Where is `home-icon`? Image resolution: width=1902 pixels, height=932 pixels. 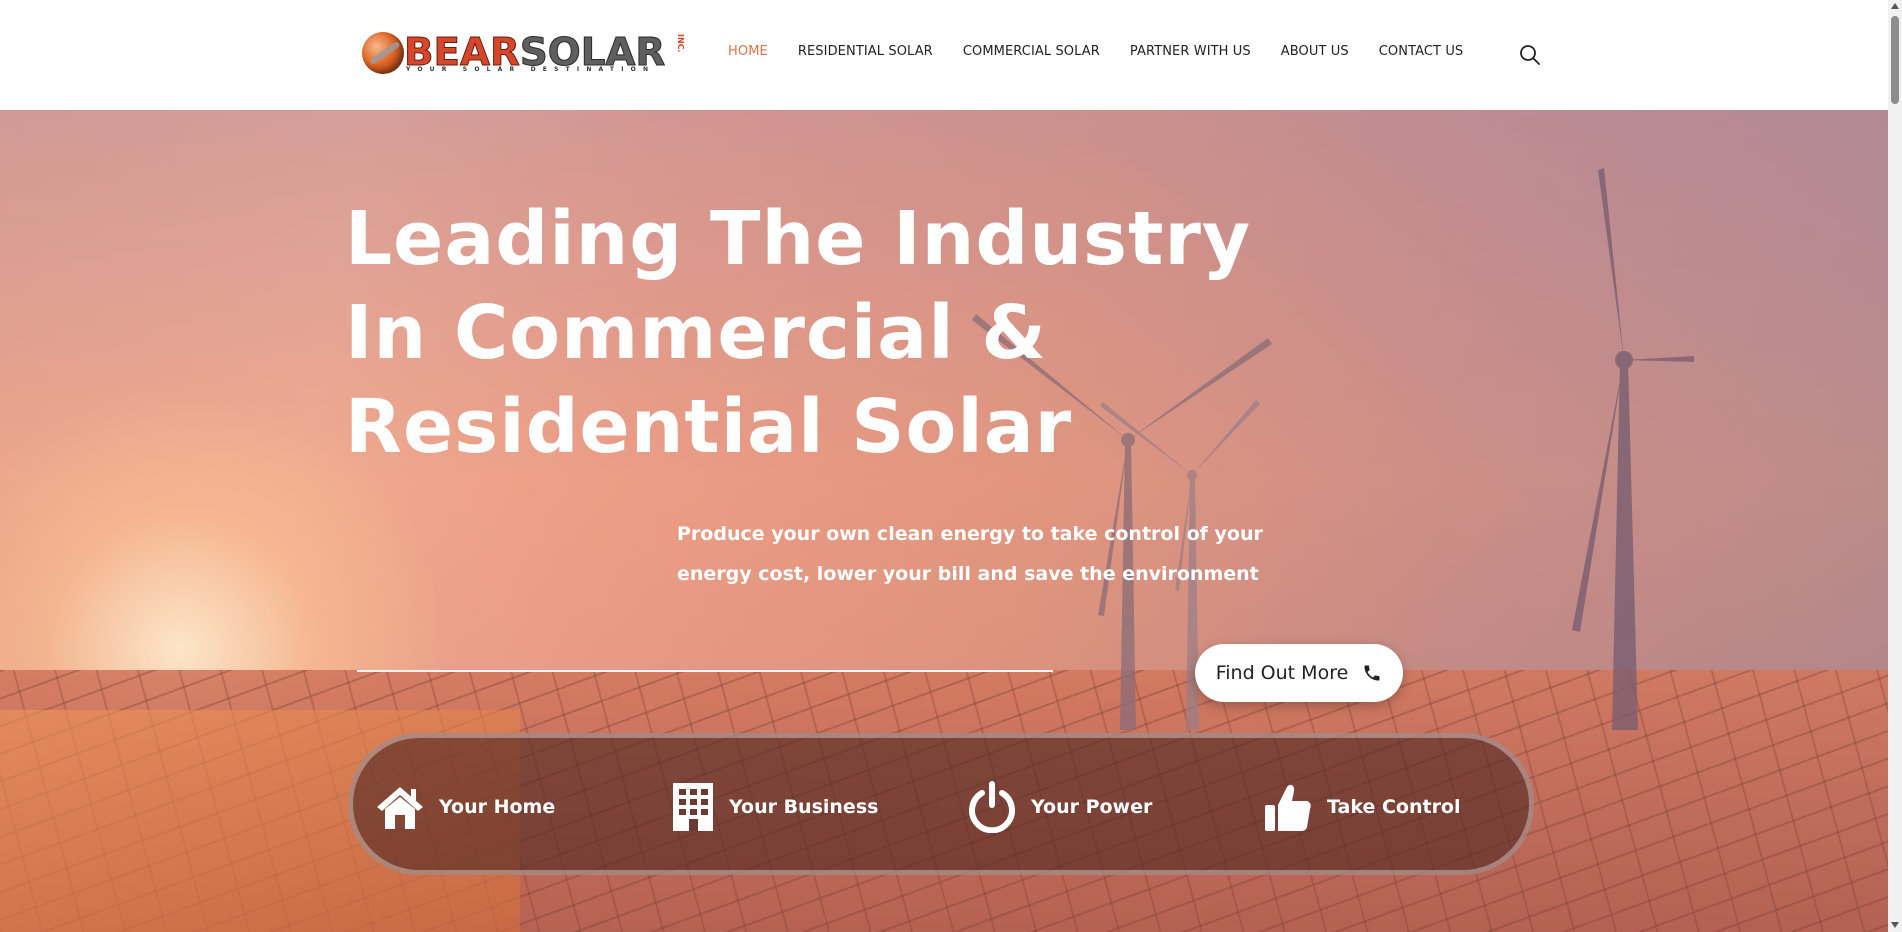
home-icon is located at coordinates (400, 807).